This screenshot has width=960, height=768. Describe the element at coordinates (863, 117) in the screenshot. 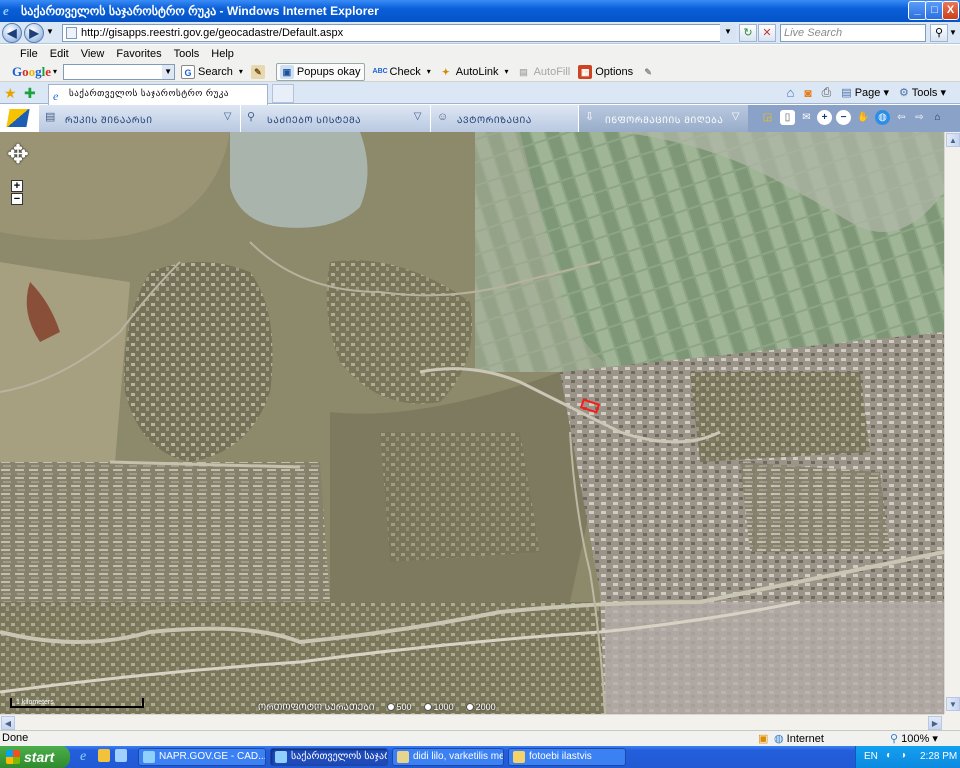

I see `pan-hand-icon: ✋` at that location.